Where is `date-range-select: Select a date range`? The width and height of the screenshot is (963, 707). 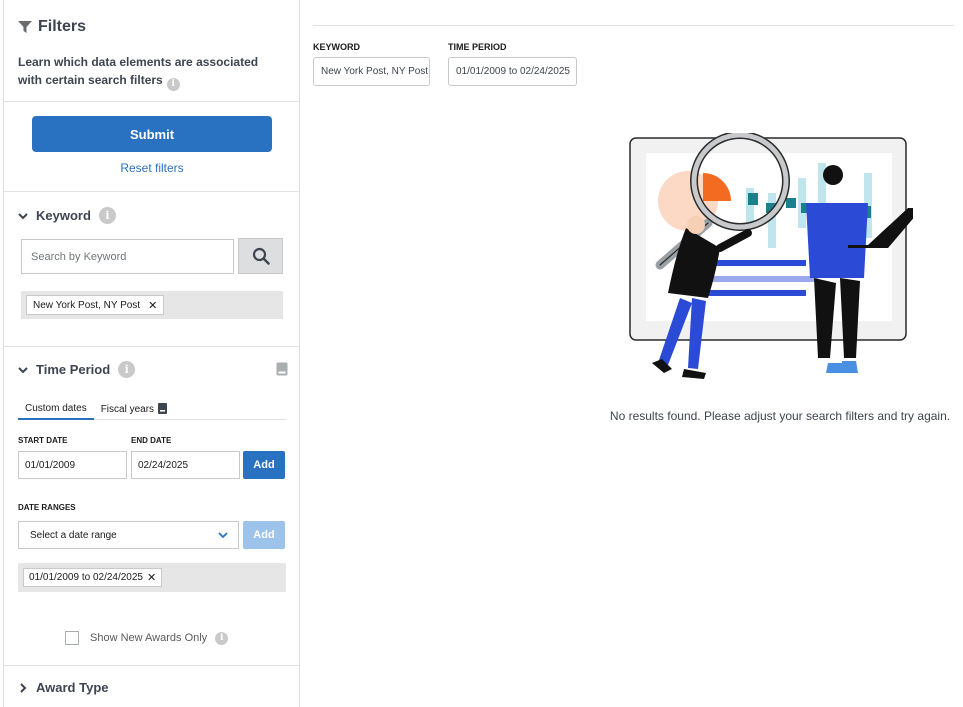
date-range-select: Select a date range is located at coordinates (128, 535).